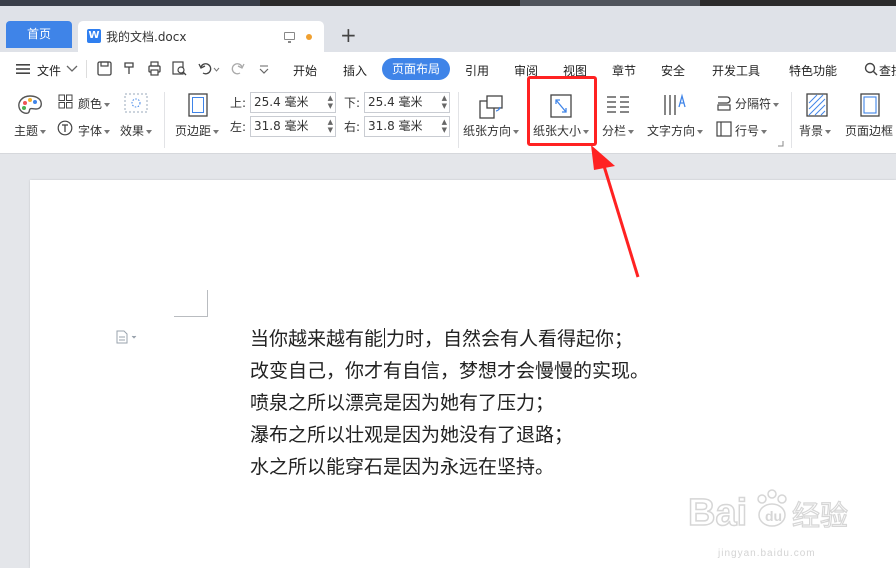 This screenshot has width=896, height=568. Describe the element at coordinates (491, 130) in the screenshot. I see `orientation-button: 纸张方向` at that location.